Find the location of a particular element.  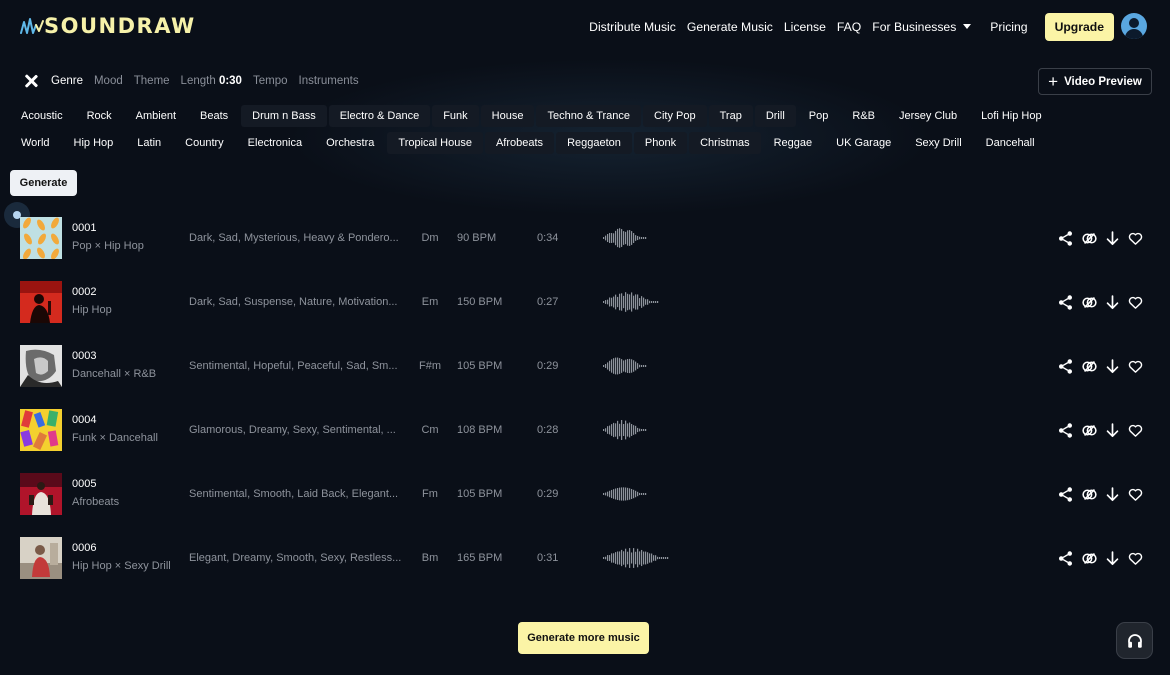

genre-chip-techno-and-trance: Techno & Trance is located at coordinates (589, 116).